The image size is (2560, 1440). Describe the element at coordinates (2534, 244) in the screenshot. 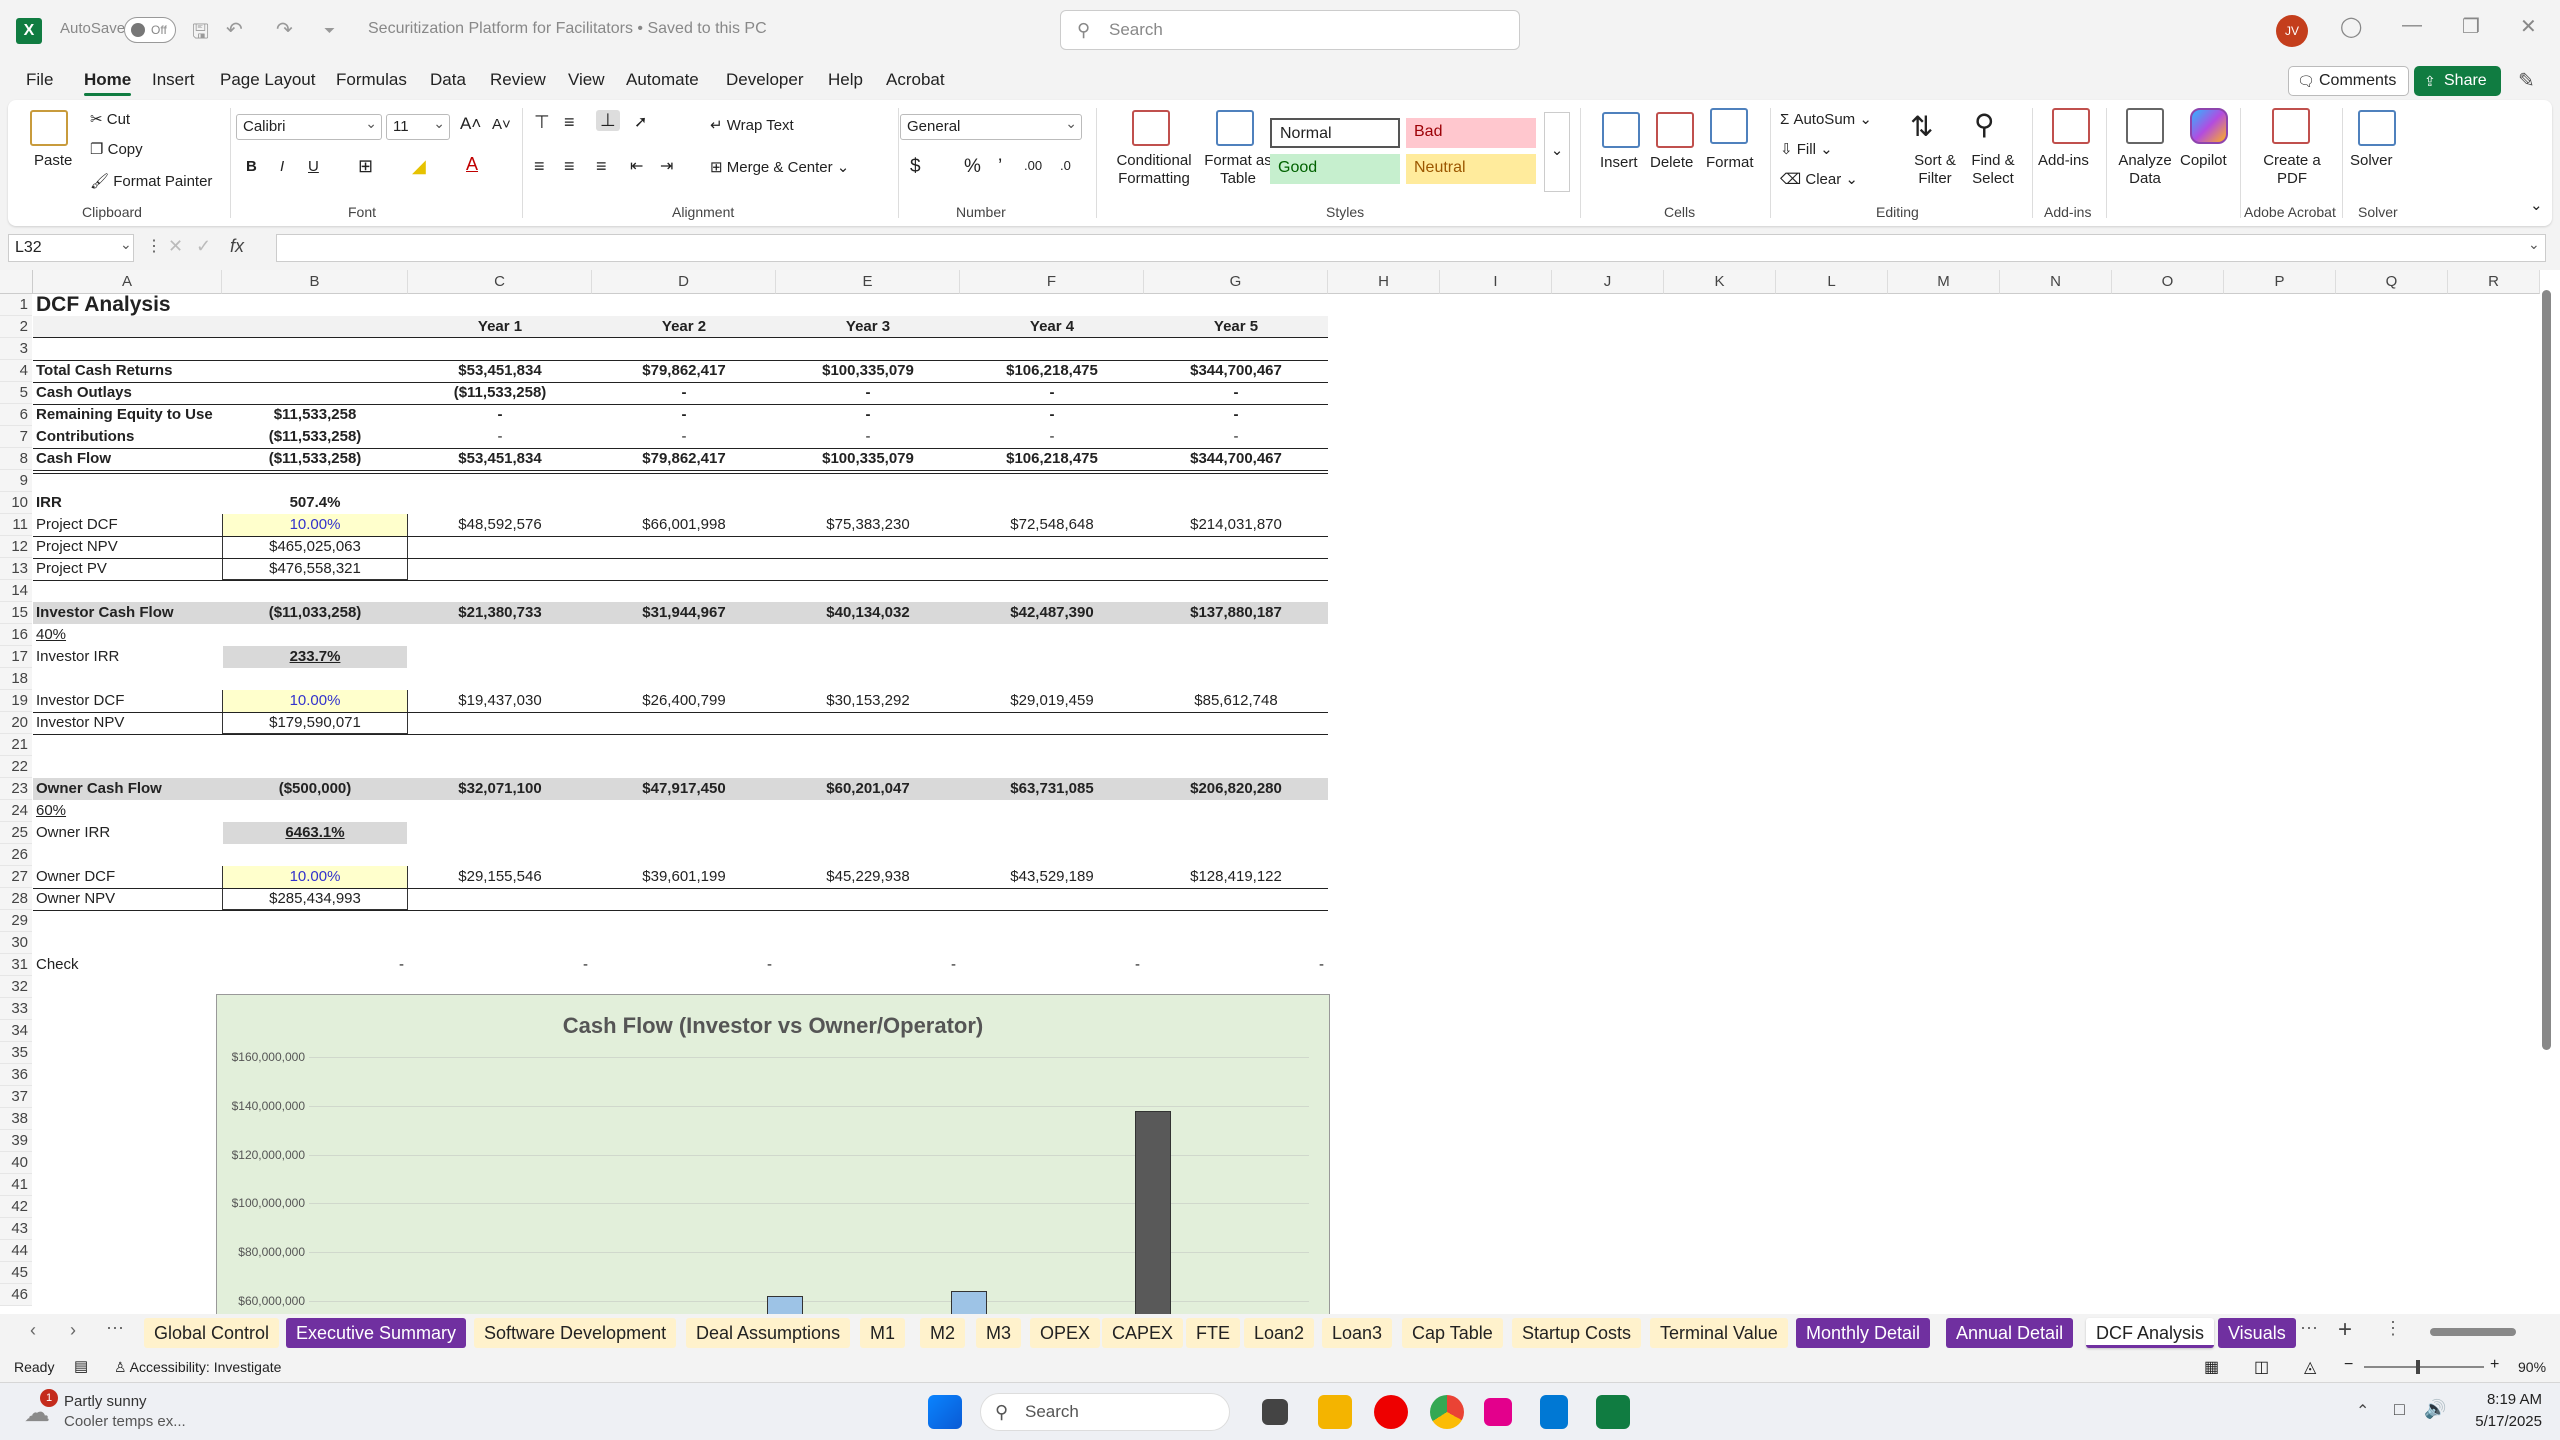

I see `expand-formula-icon: ⌄` at that location.